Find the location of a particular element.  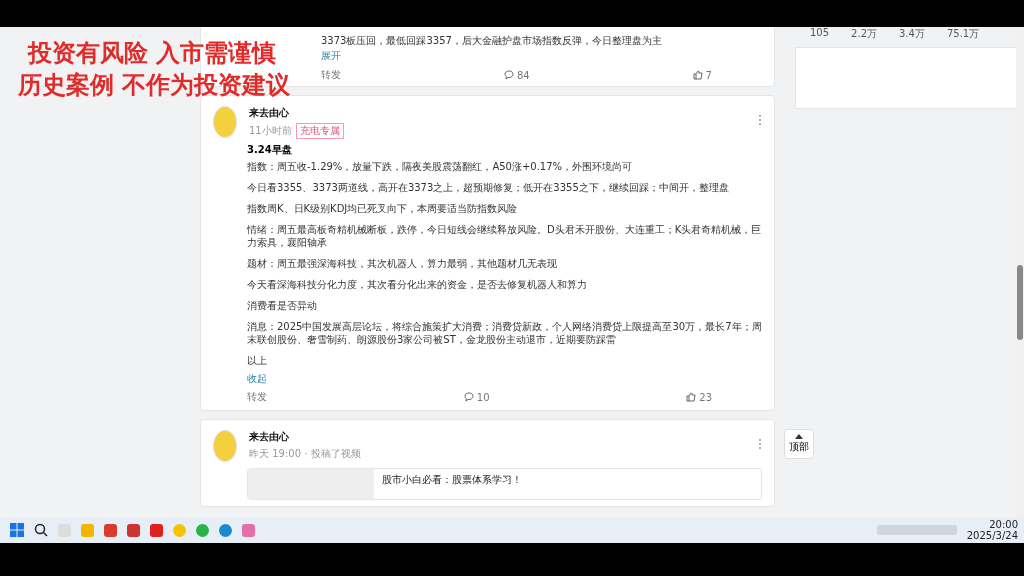

post-paragraph: 指数周K、日K级别KDJ均已死叉向下，本周要适当防指数风险 is located at coordinates (383, 208).